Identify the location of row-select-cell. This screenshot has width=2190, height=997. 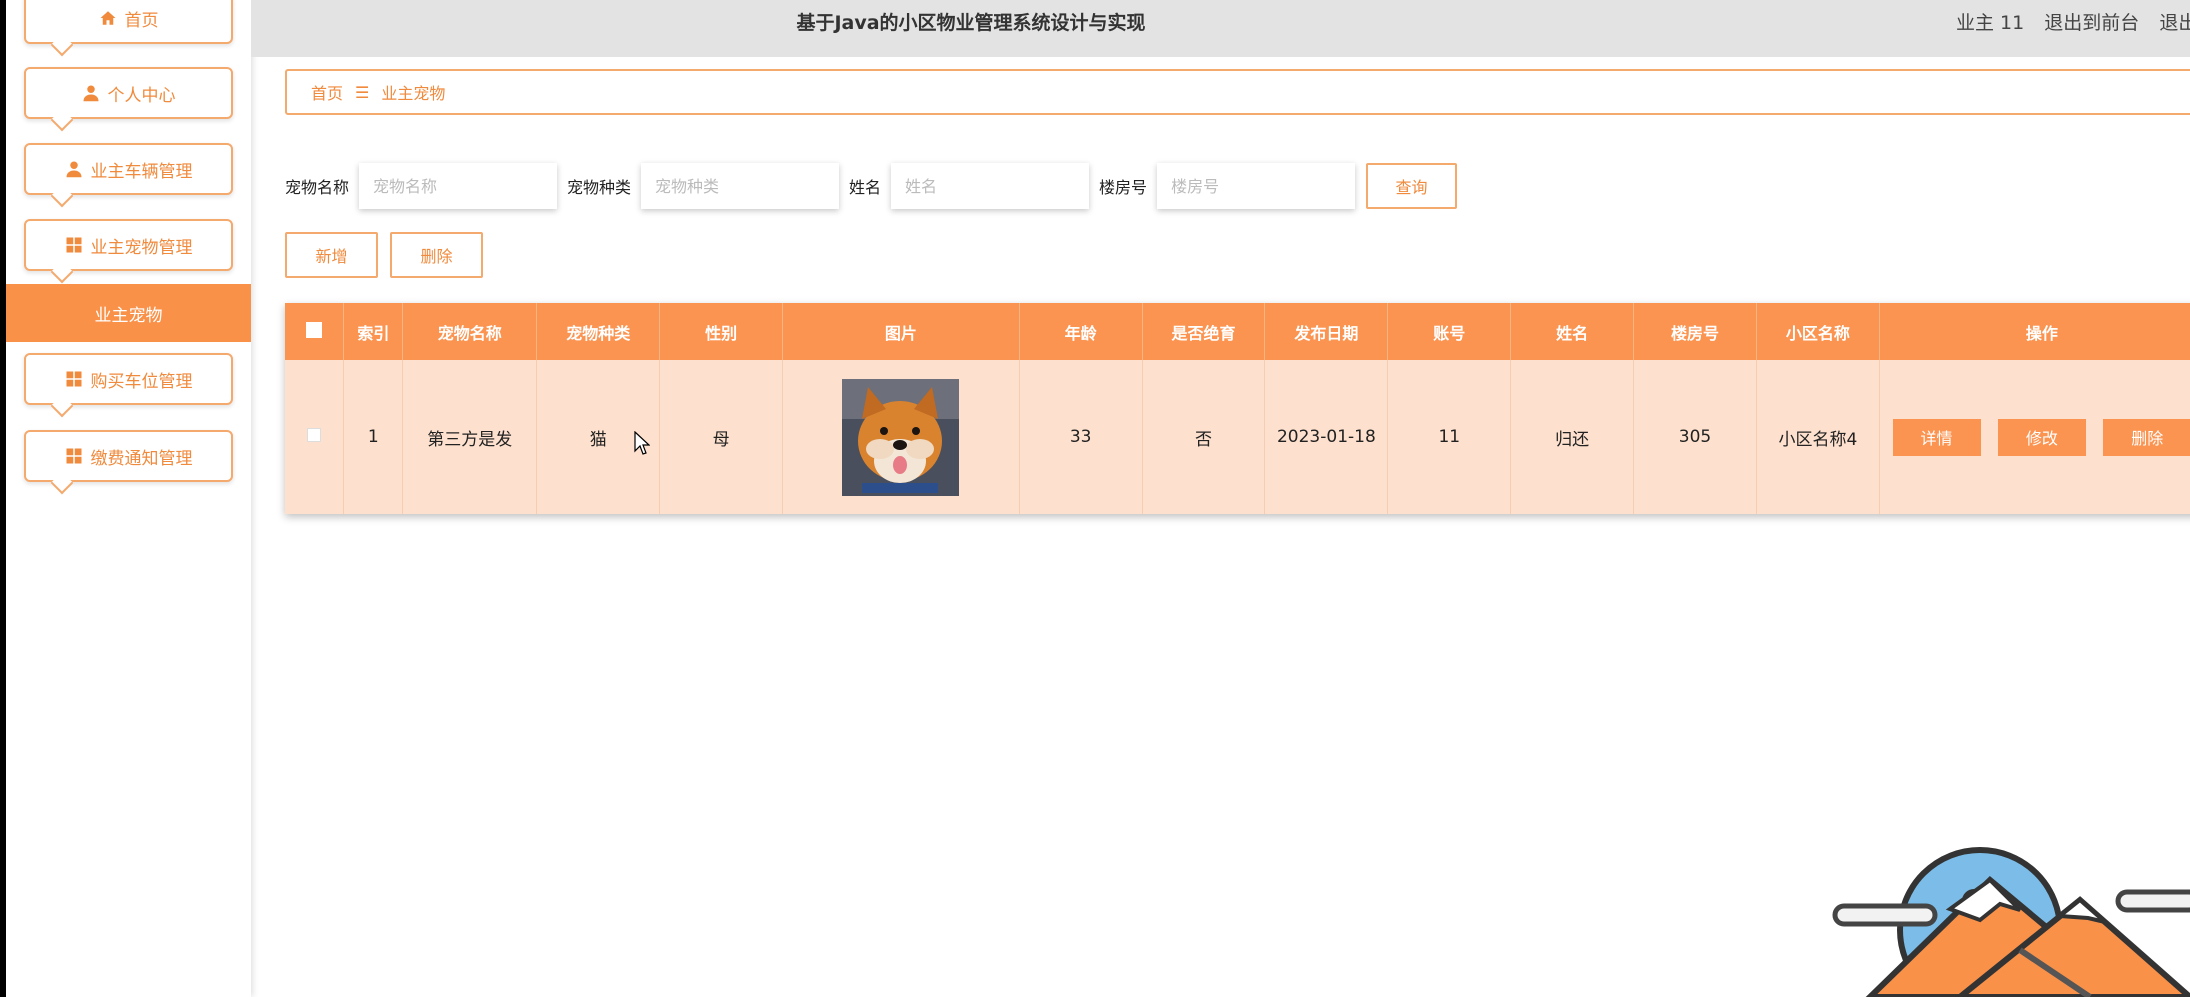
(315, 437).